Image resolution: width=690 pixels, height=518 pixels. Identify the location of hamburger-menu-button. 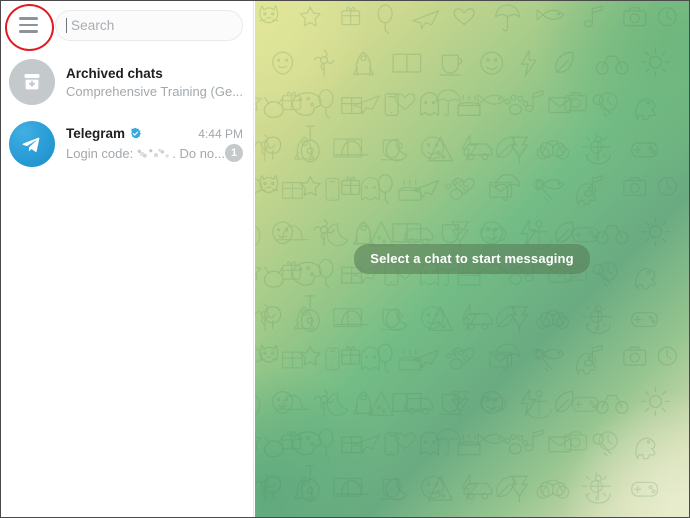
(28, 25).